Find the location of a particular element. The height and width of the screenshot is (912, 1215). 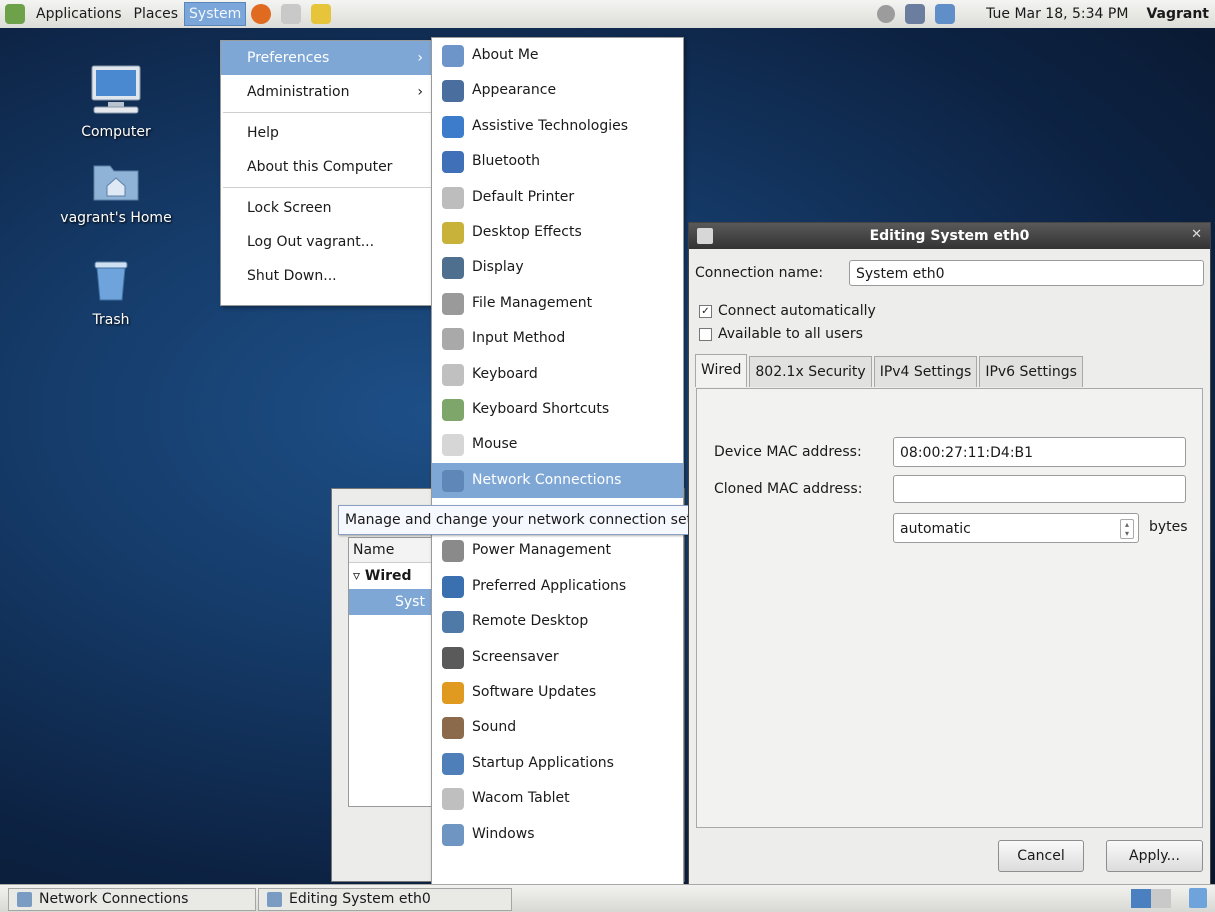

clock: Tue Mar 18, 5:34 PM is located at coordinates (1057, 14).